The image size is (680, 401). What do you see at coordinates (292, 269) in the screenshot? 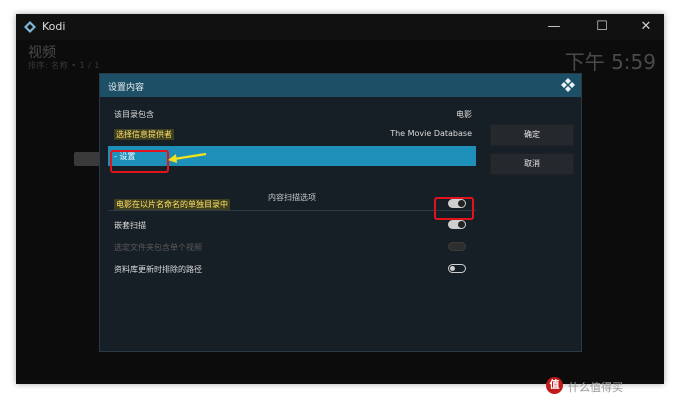
I see `option-row-exclude-path: 资料库更新时排除的路径` at bounding box center [292, 269].